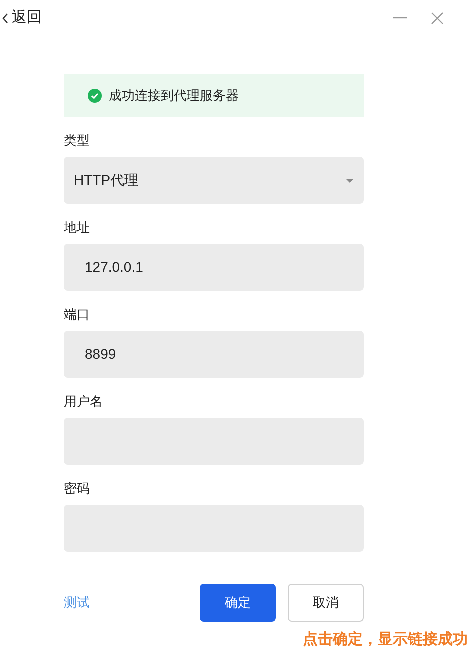  I want to click on minimize-icon, so click(400, 18).